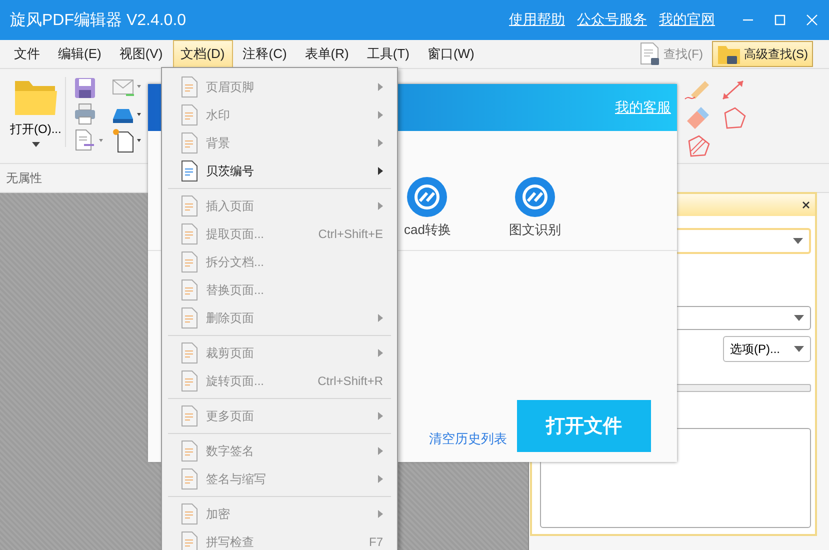 The height and width of the screenshot is (550, 829). Describe the element at coordinates (24, 178) in the screenshot. I see `properties-label: 无属性` at that location.